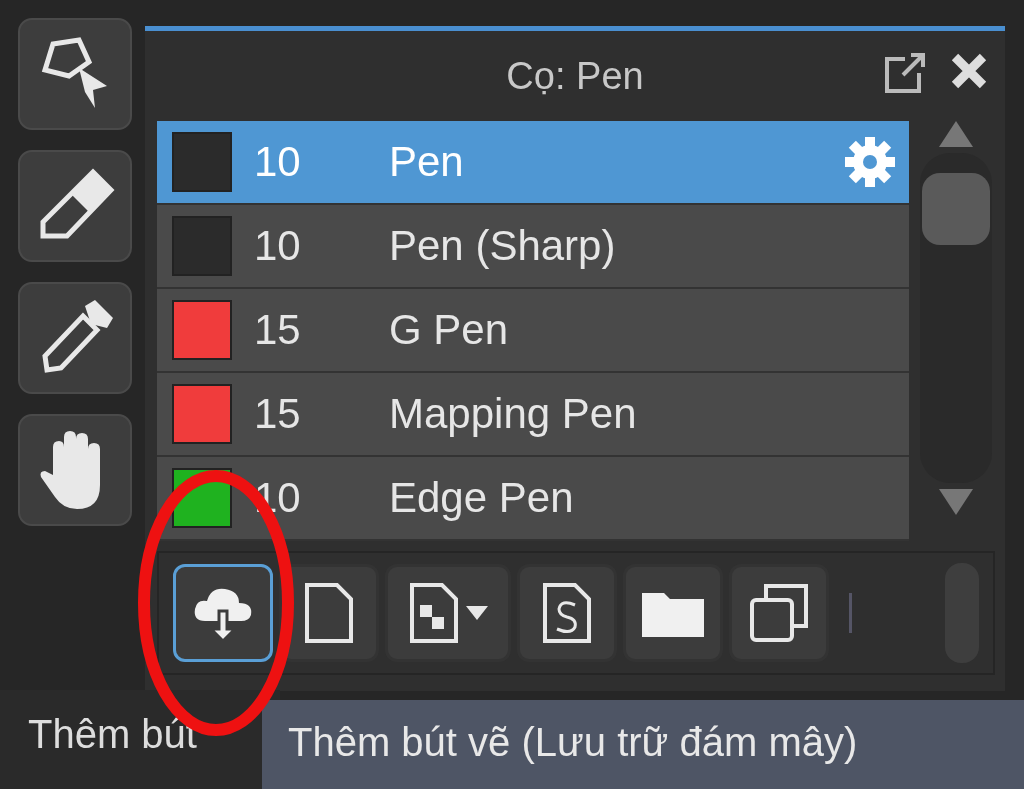 The height and width of the screenshot is (789, 1024). Describe the element at coordinates (643, 744) in the screenshot. I see `tooltip: Thêm bút vẽ (Lưu trữ đám mây)` at that location.